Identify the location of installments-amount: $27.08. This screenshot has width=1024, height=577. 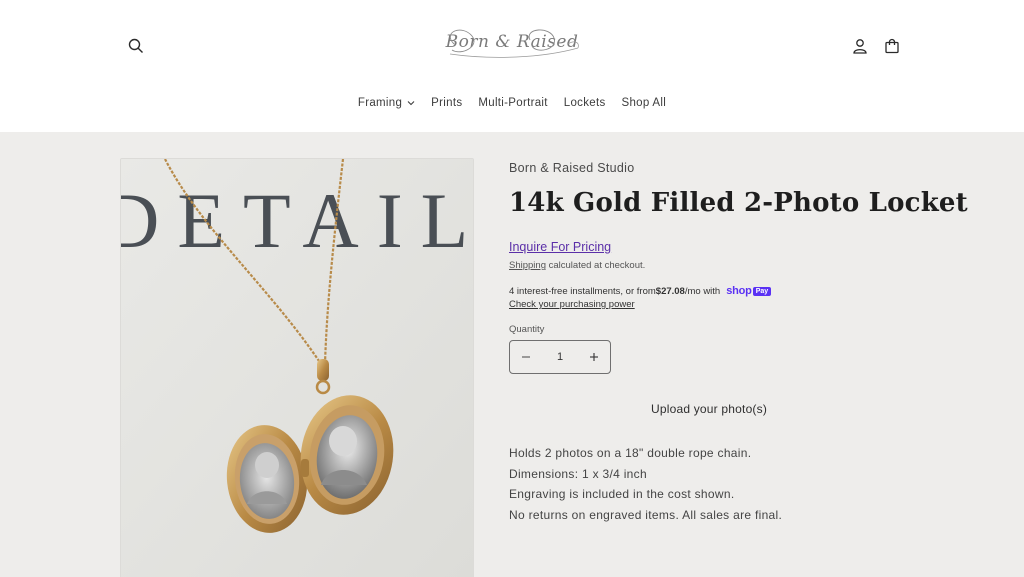
(670, 291).